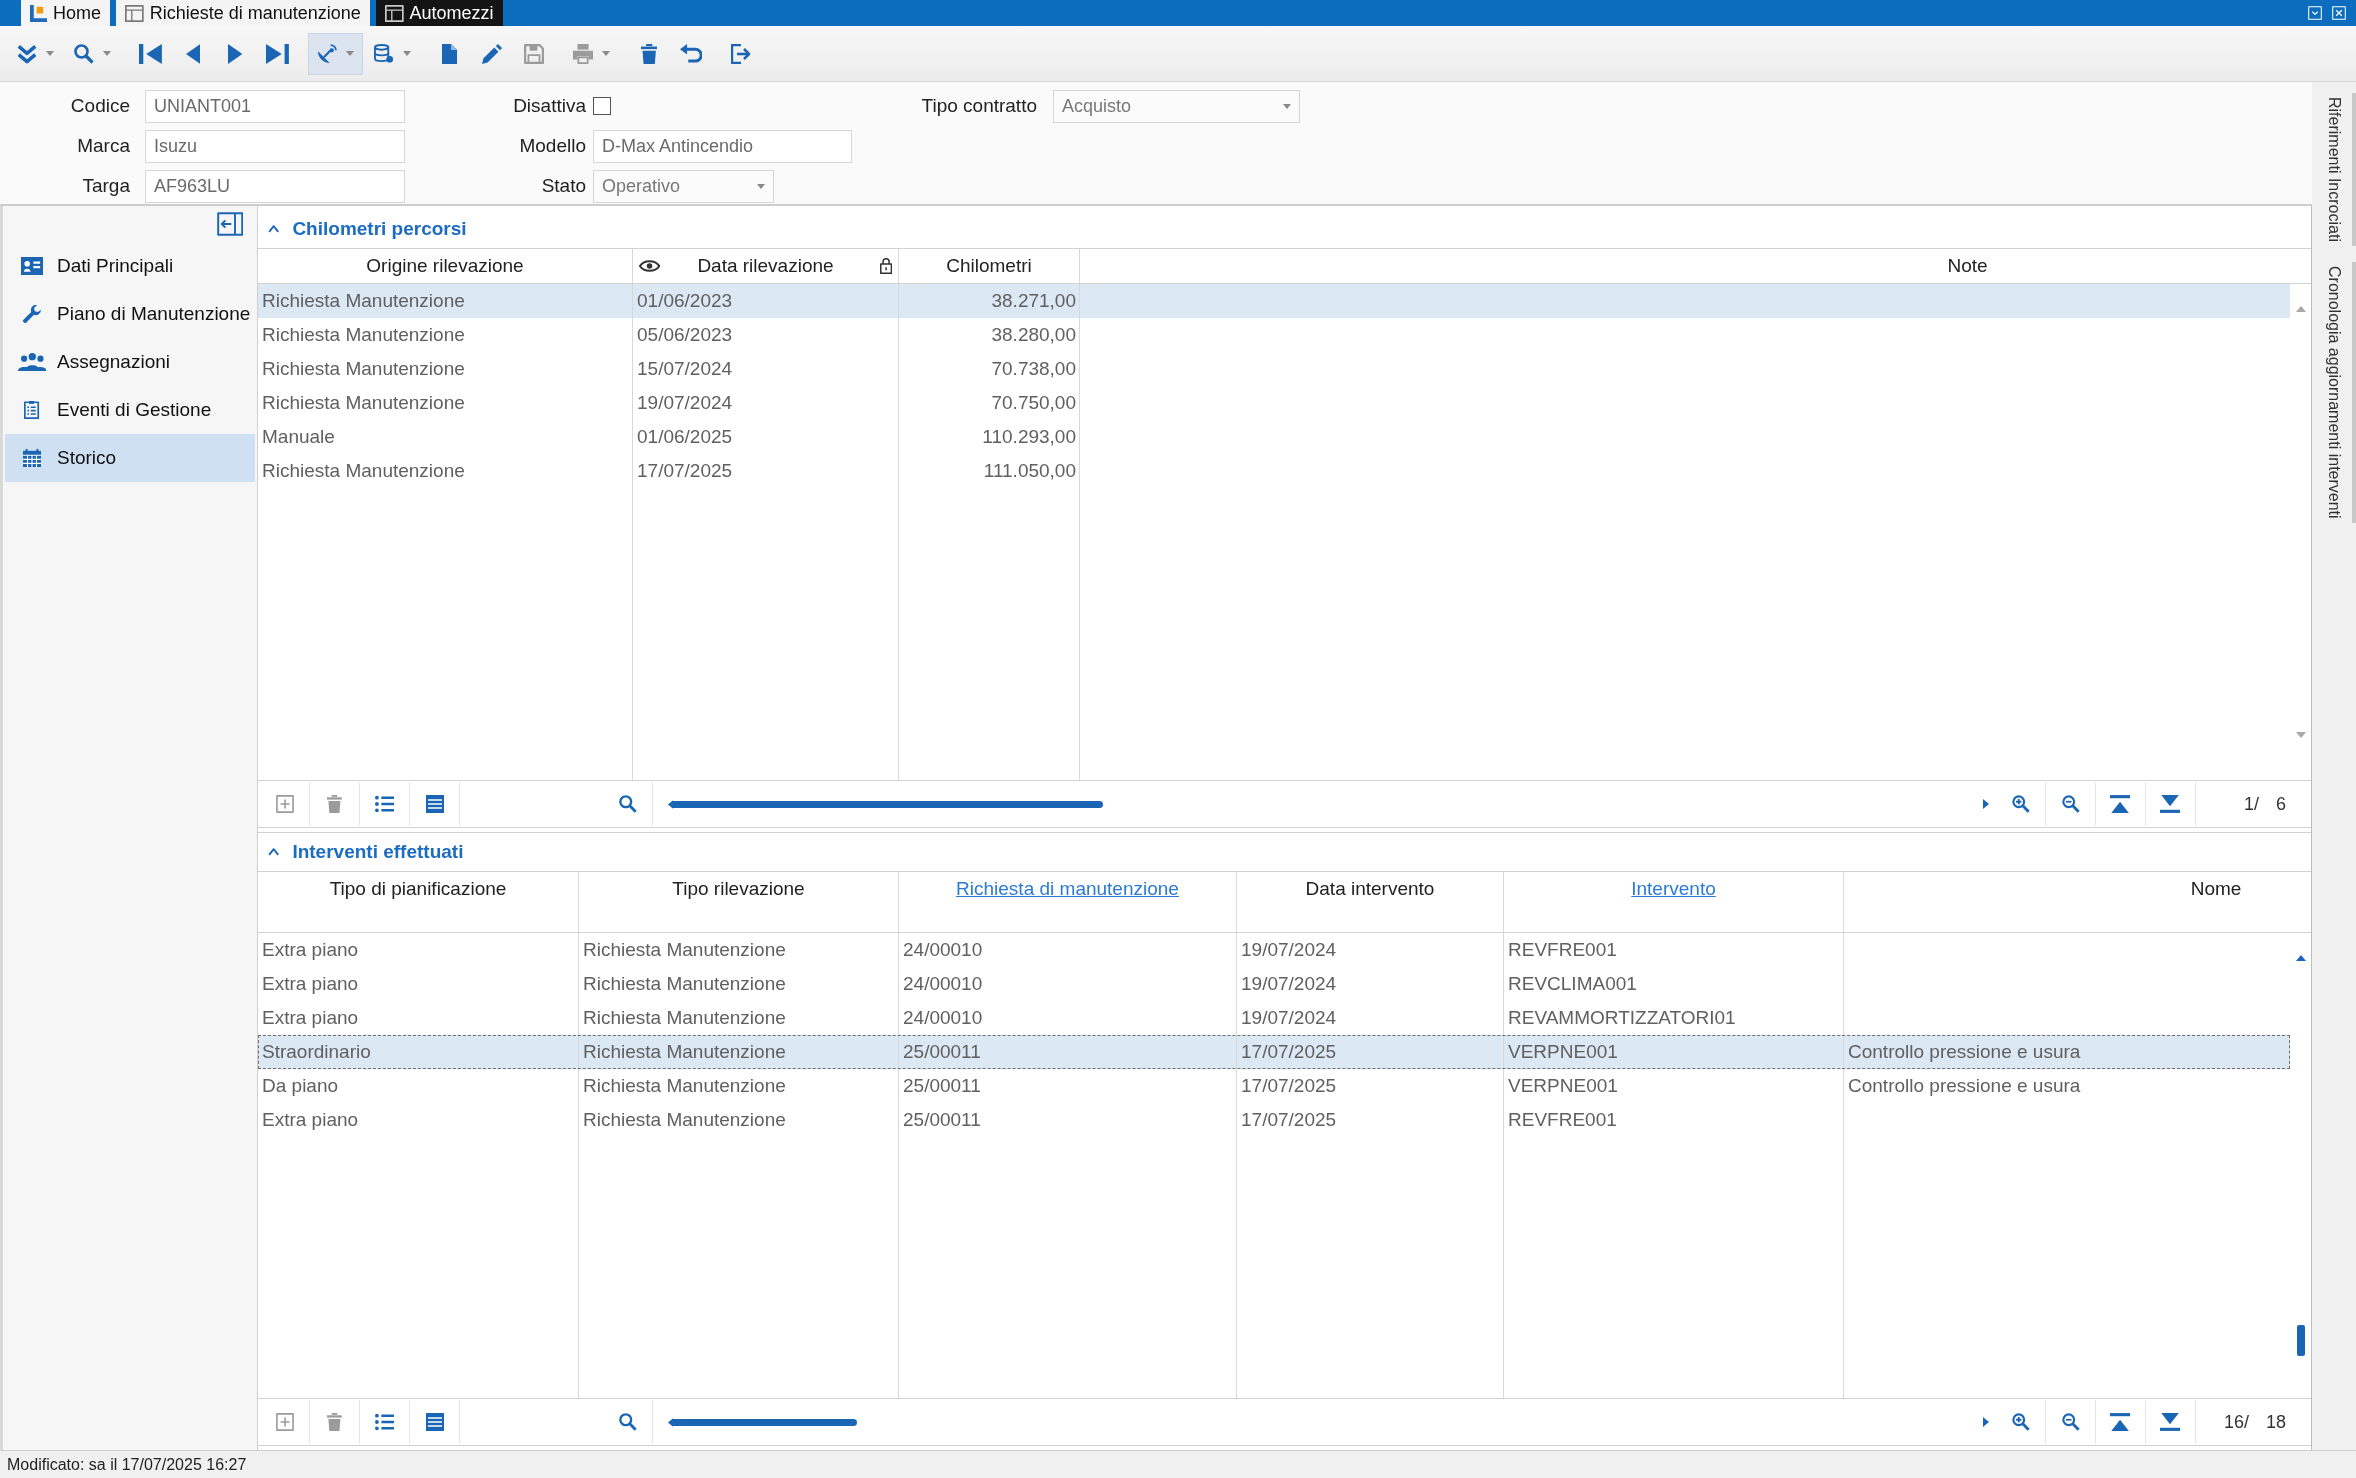  I want to click on table-cell: REVFRE001, so click(1562, 950).